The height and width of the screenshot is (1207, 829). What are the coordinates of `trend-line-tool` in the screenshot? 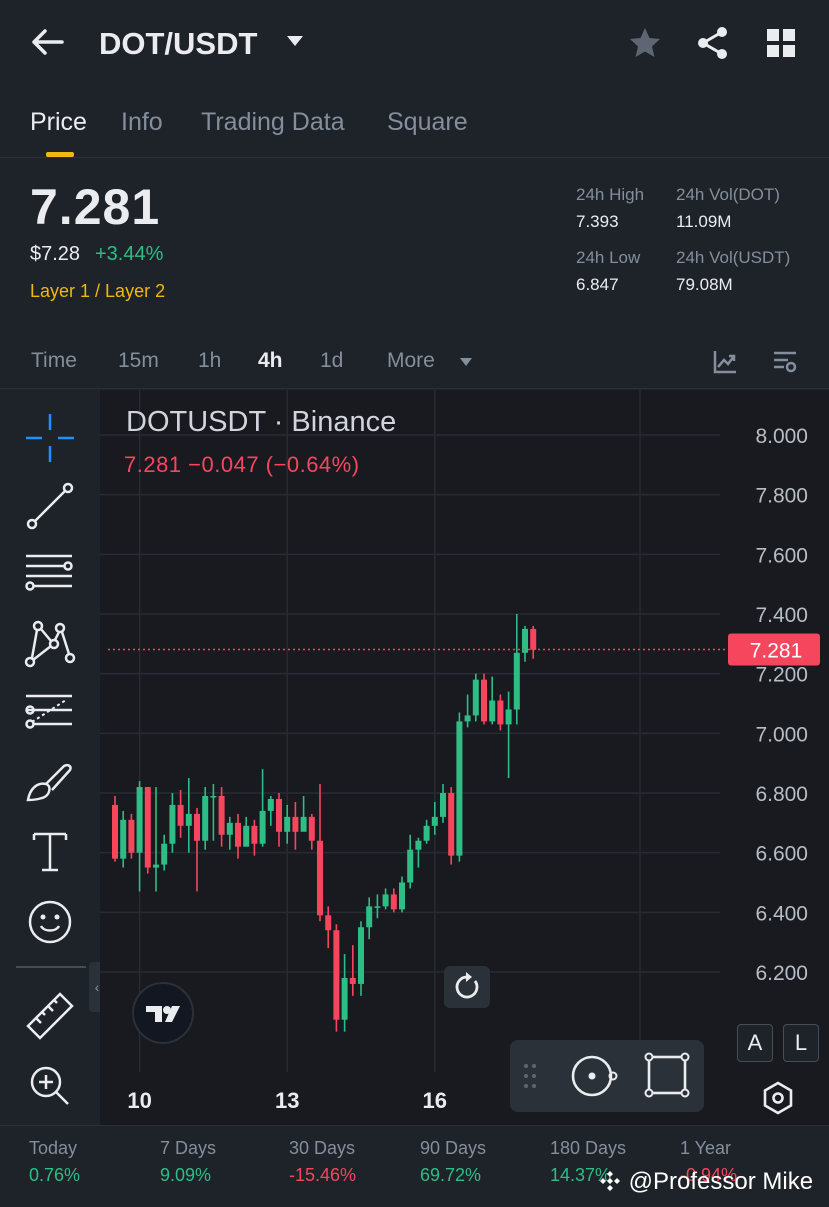 It's located at (50, 506).